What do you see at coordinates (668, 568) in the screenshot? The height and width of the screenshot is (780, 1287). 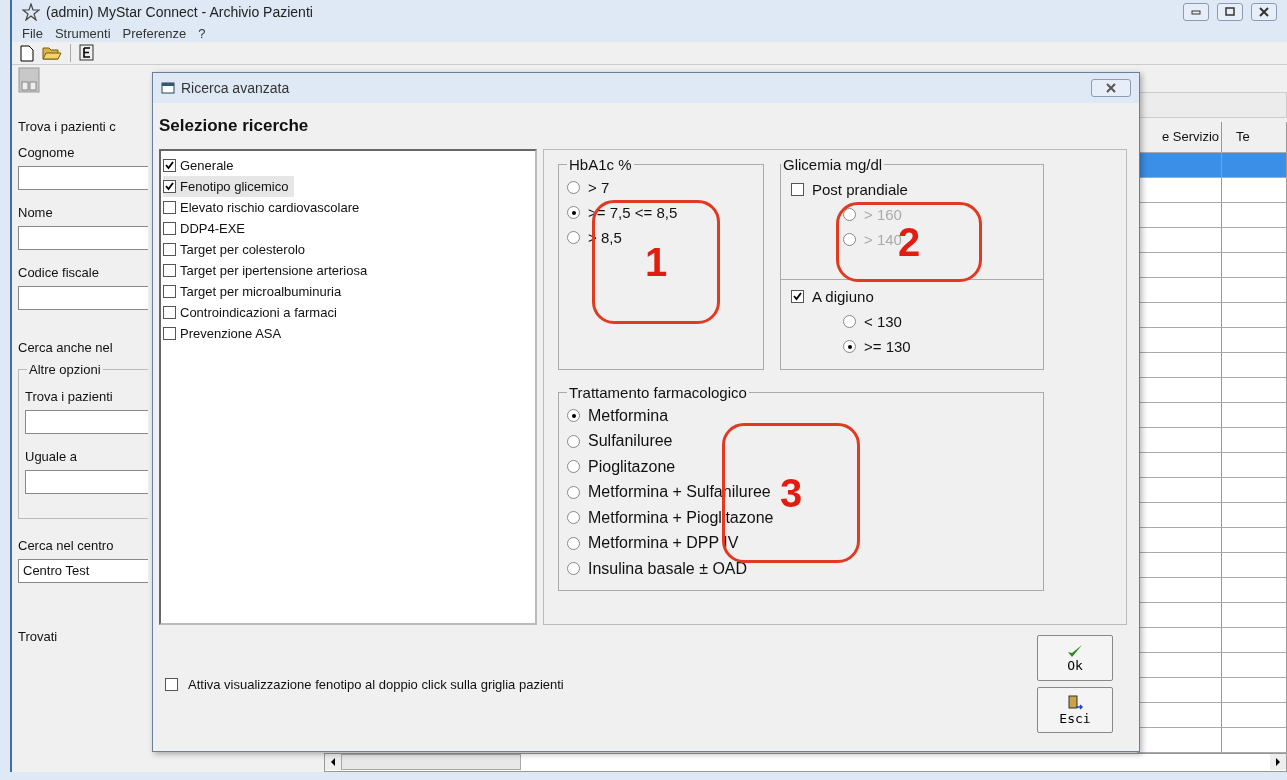 I see `option-label: Insulina basale ± OAD` at bounding box center [668, 568].